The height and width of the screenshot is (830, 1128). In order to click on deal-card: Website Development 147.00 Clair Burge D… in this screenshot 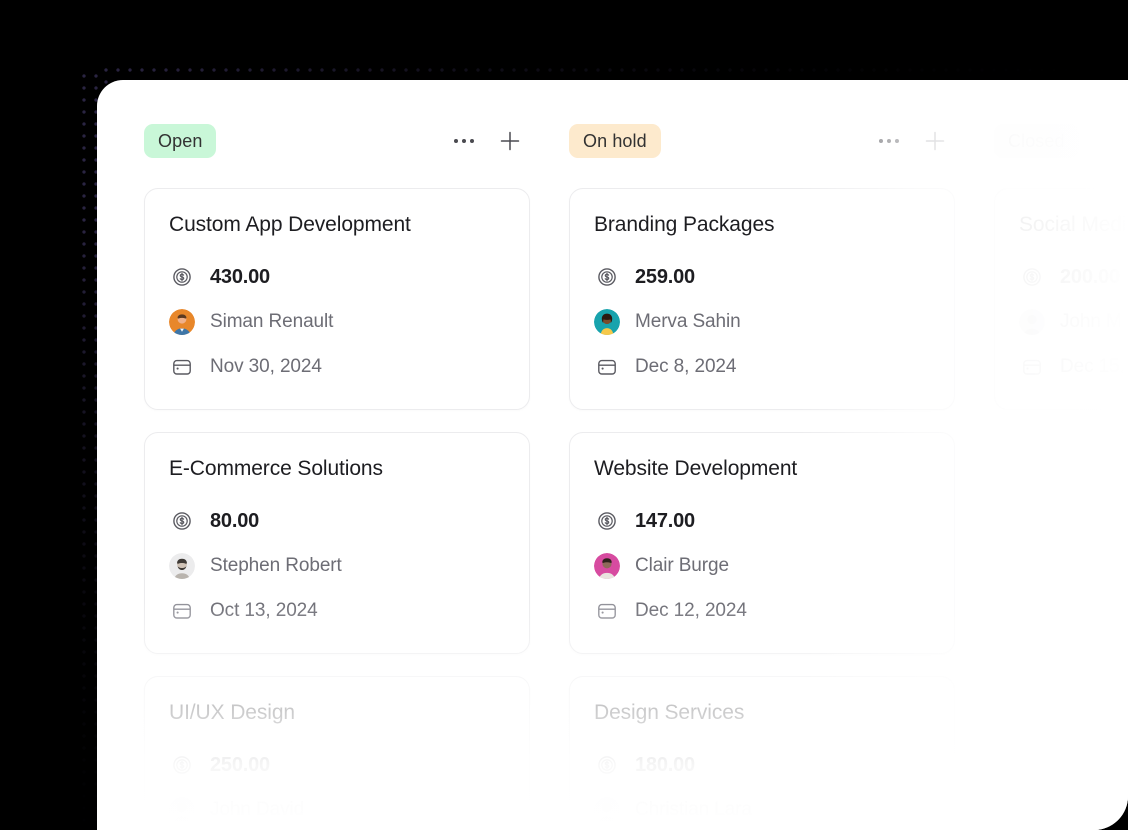, I will do `click(762, 543)`.